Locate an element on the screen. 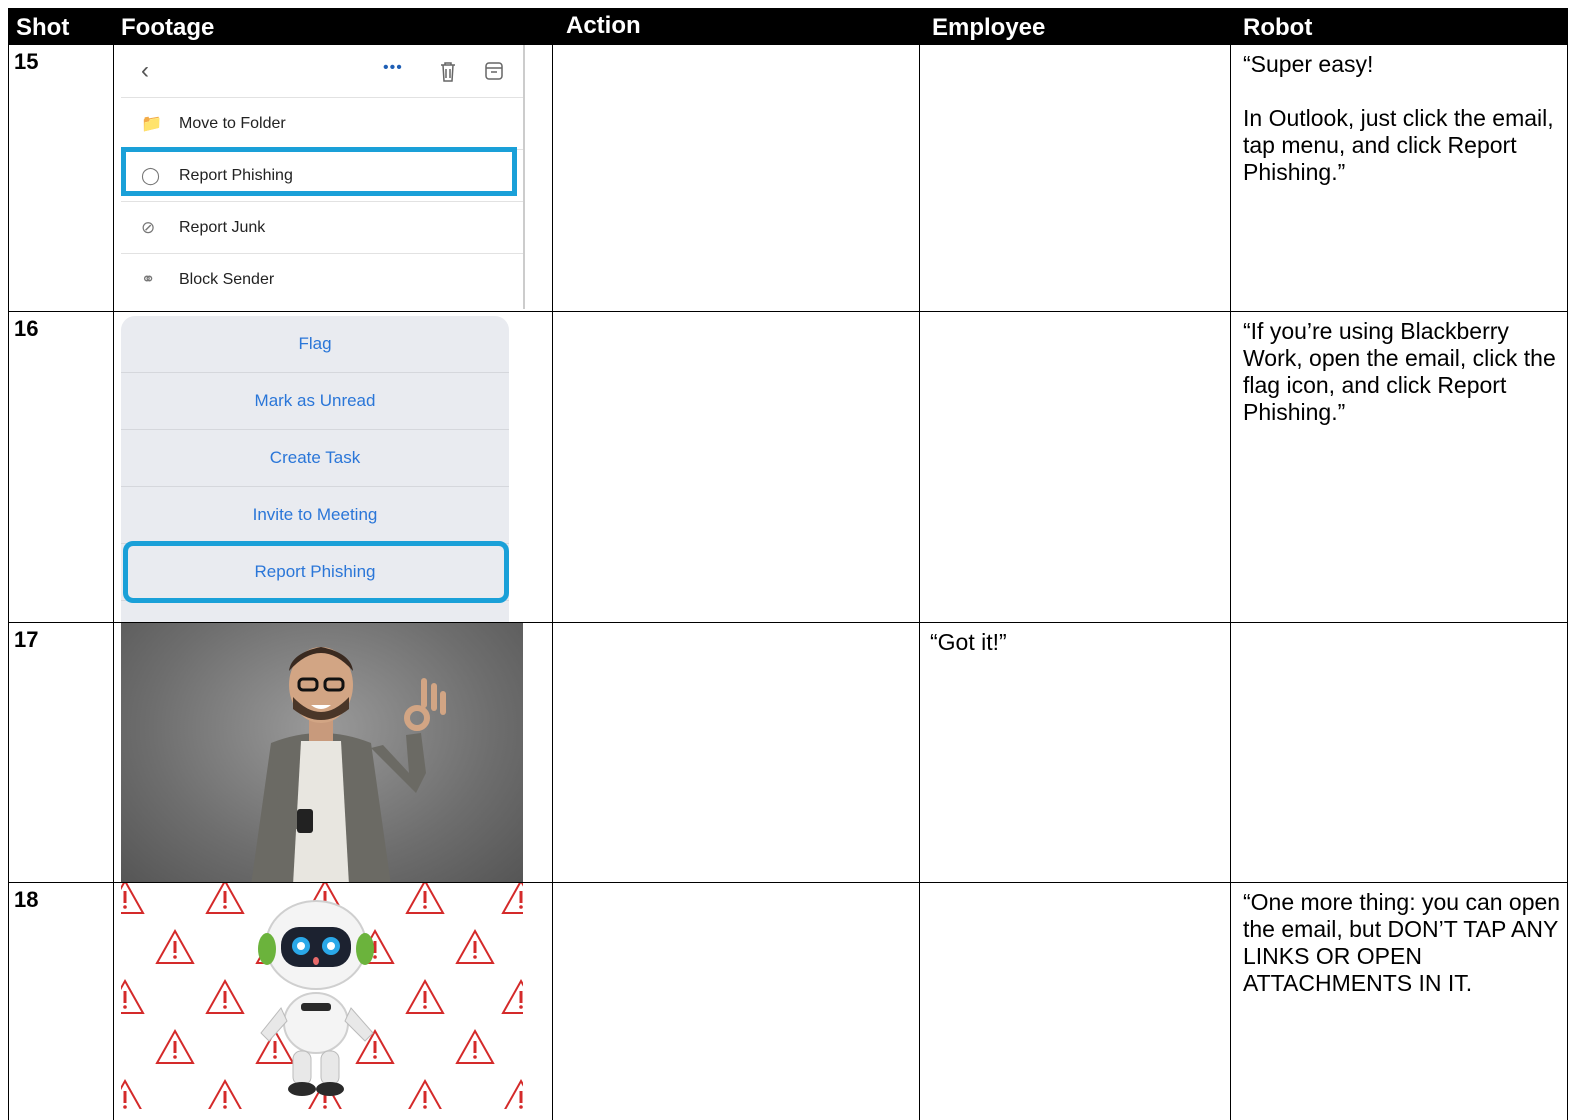 This screenshot has height=1120, width=1585. menu-item-mark-unread: Mark as Unread is located at coordinates (315, 401).